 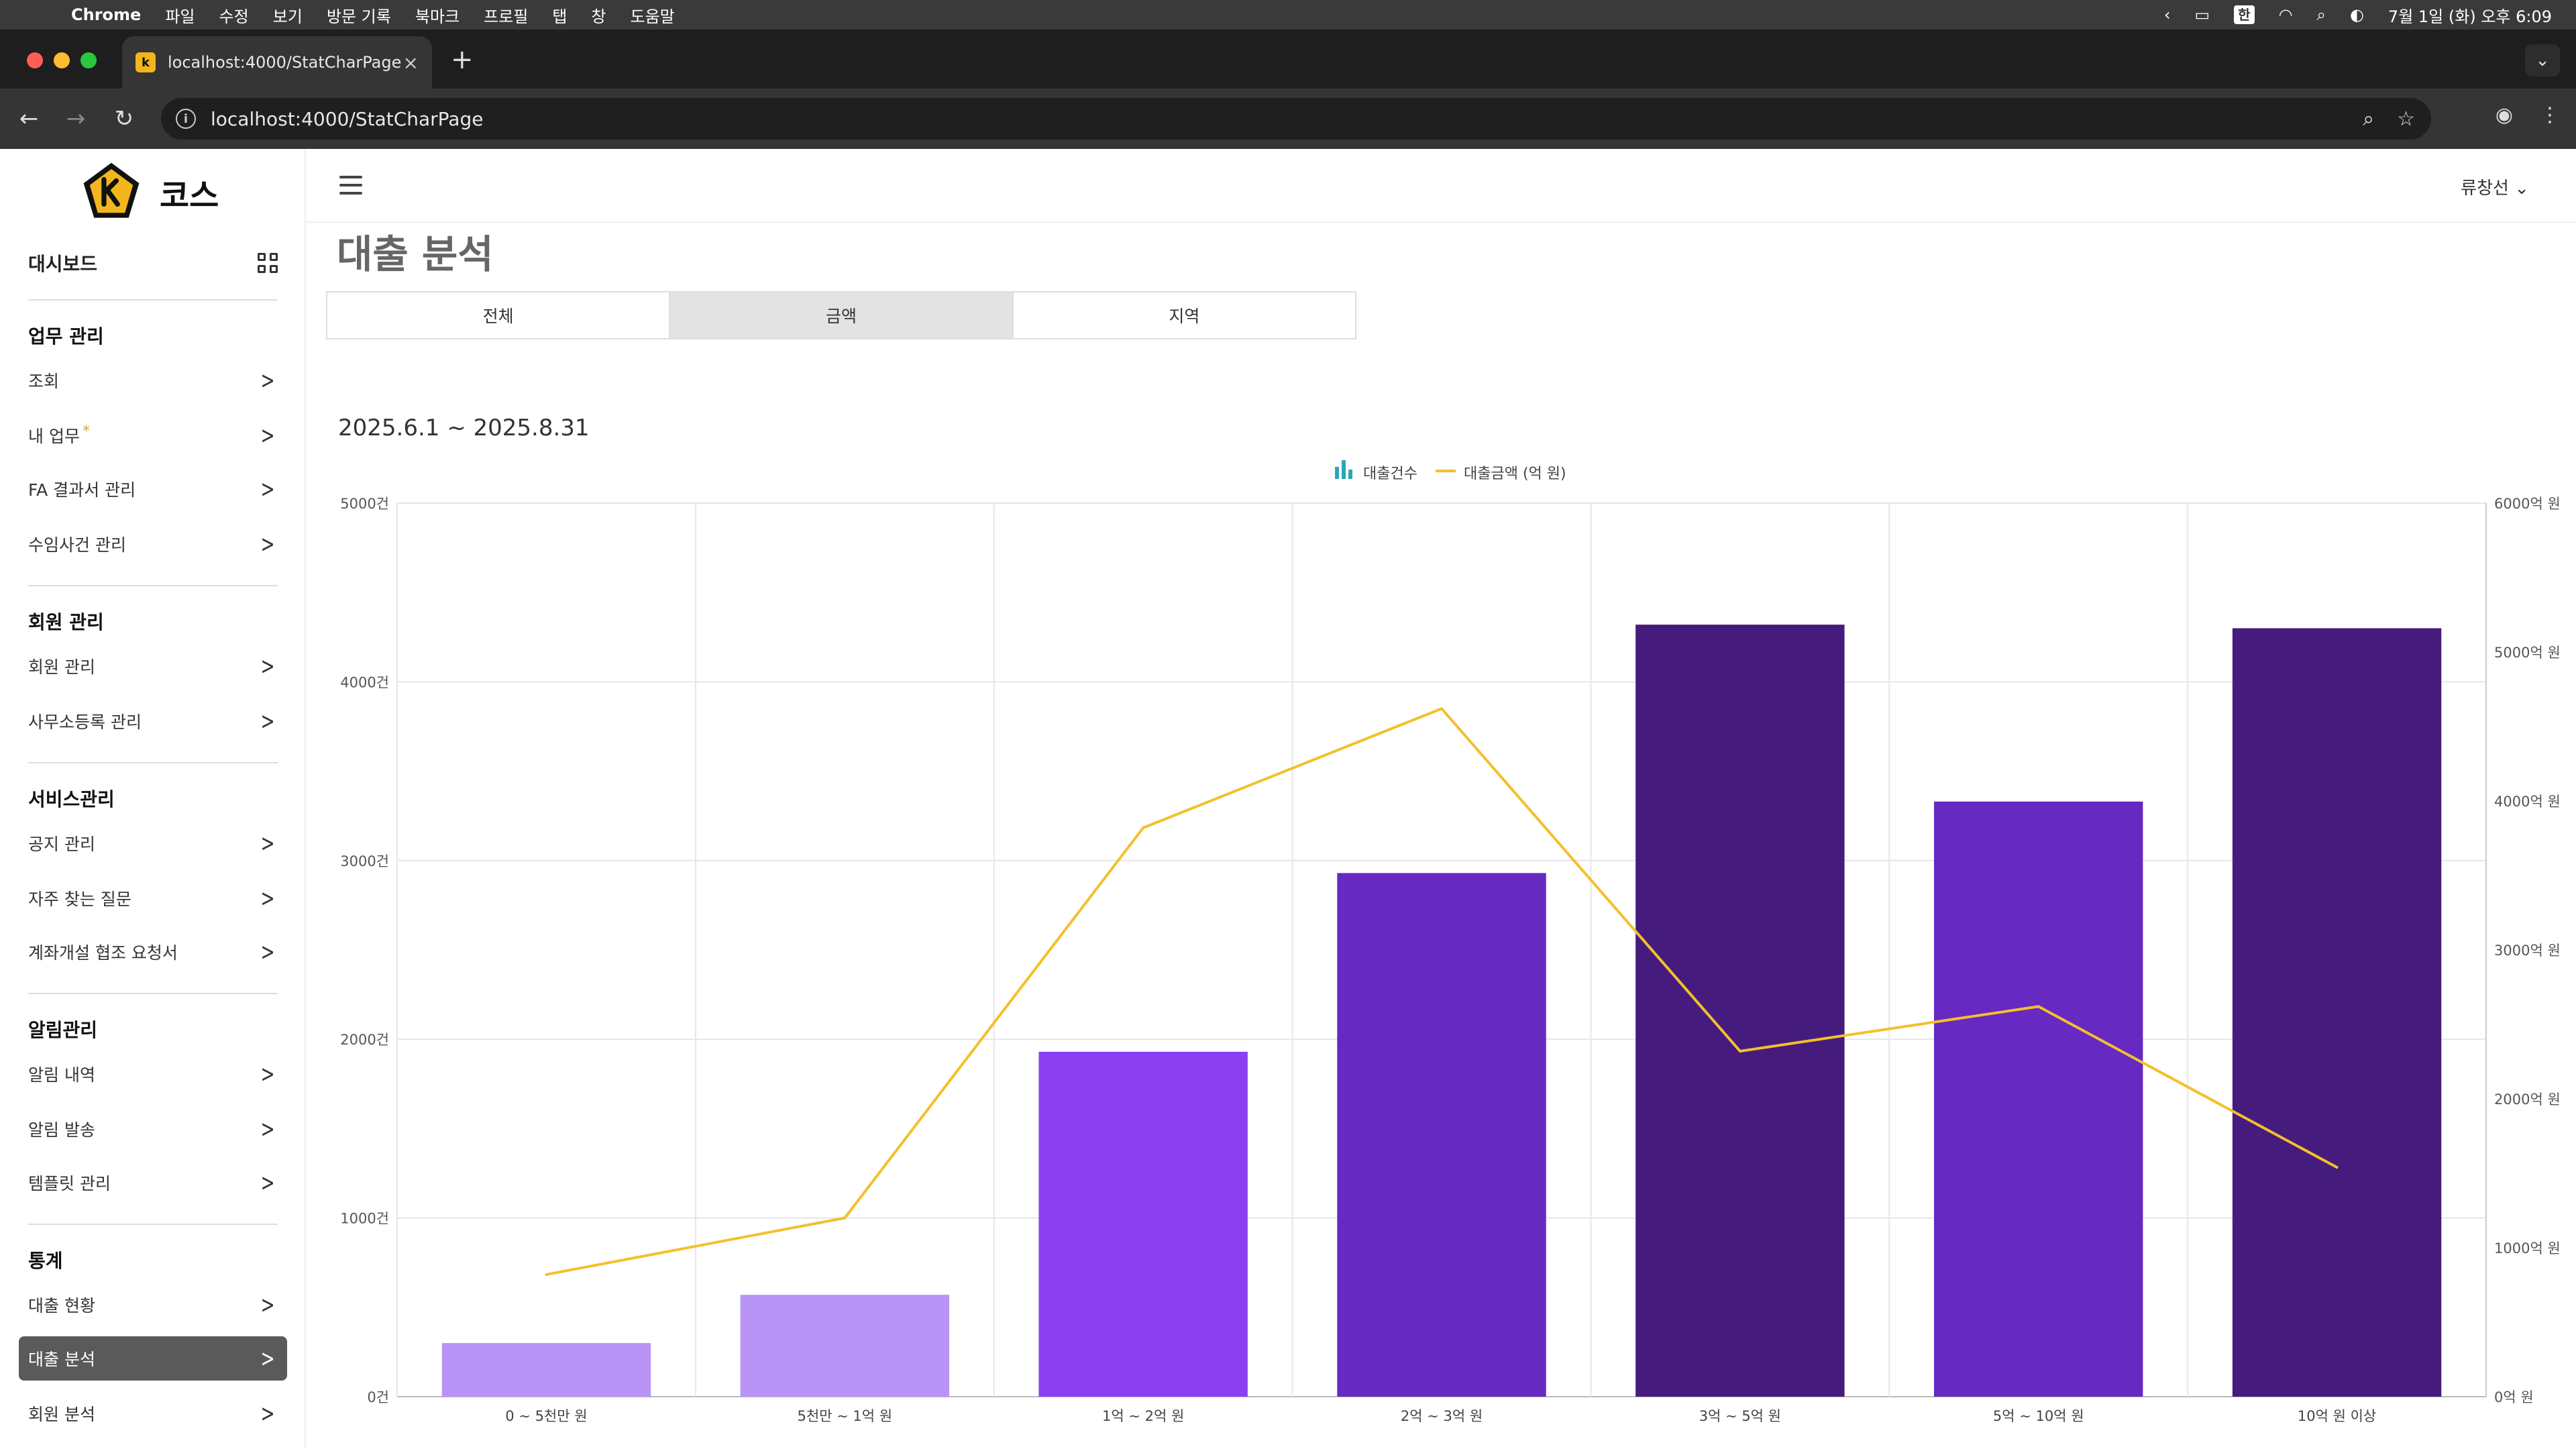 What do you see at coordinates (124, 118) in the screenshot?
I see `reload-icon: ↻` at bounding box center [124, 118].